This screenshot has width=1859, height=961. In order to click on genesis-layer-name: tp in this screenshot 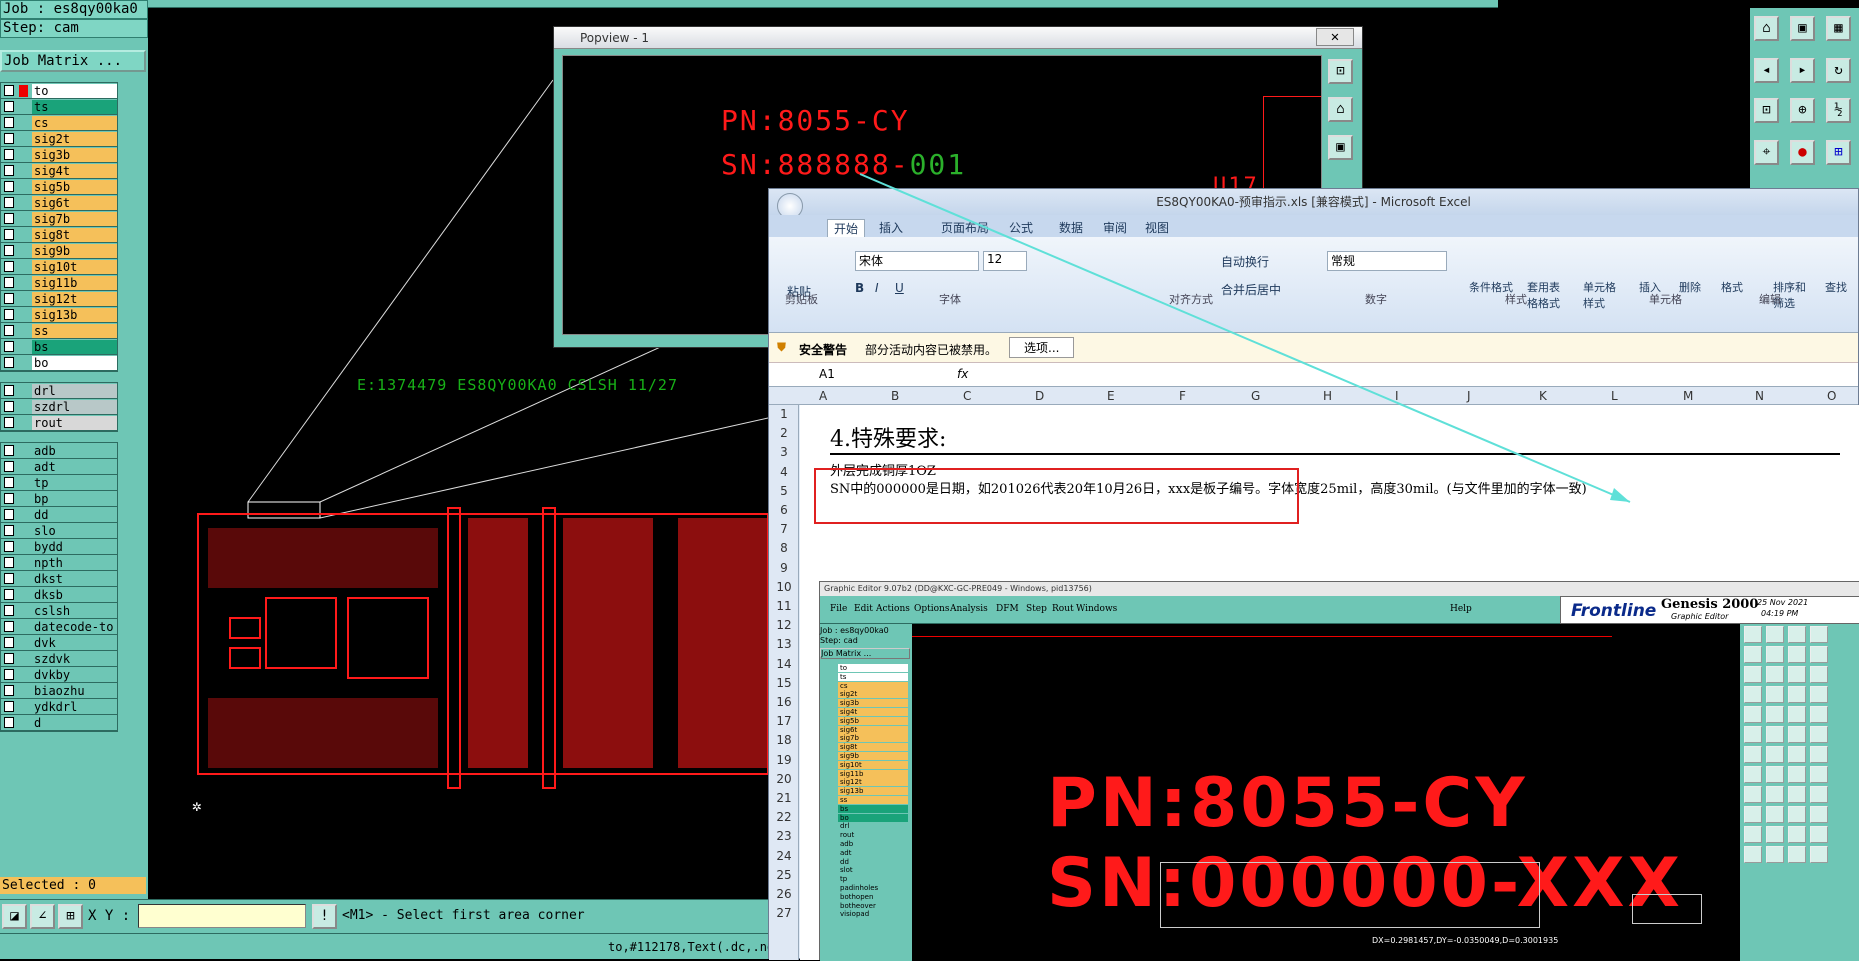, I will do `click(873, 879)`.